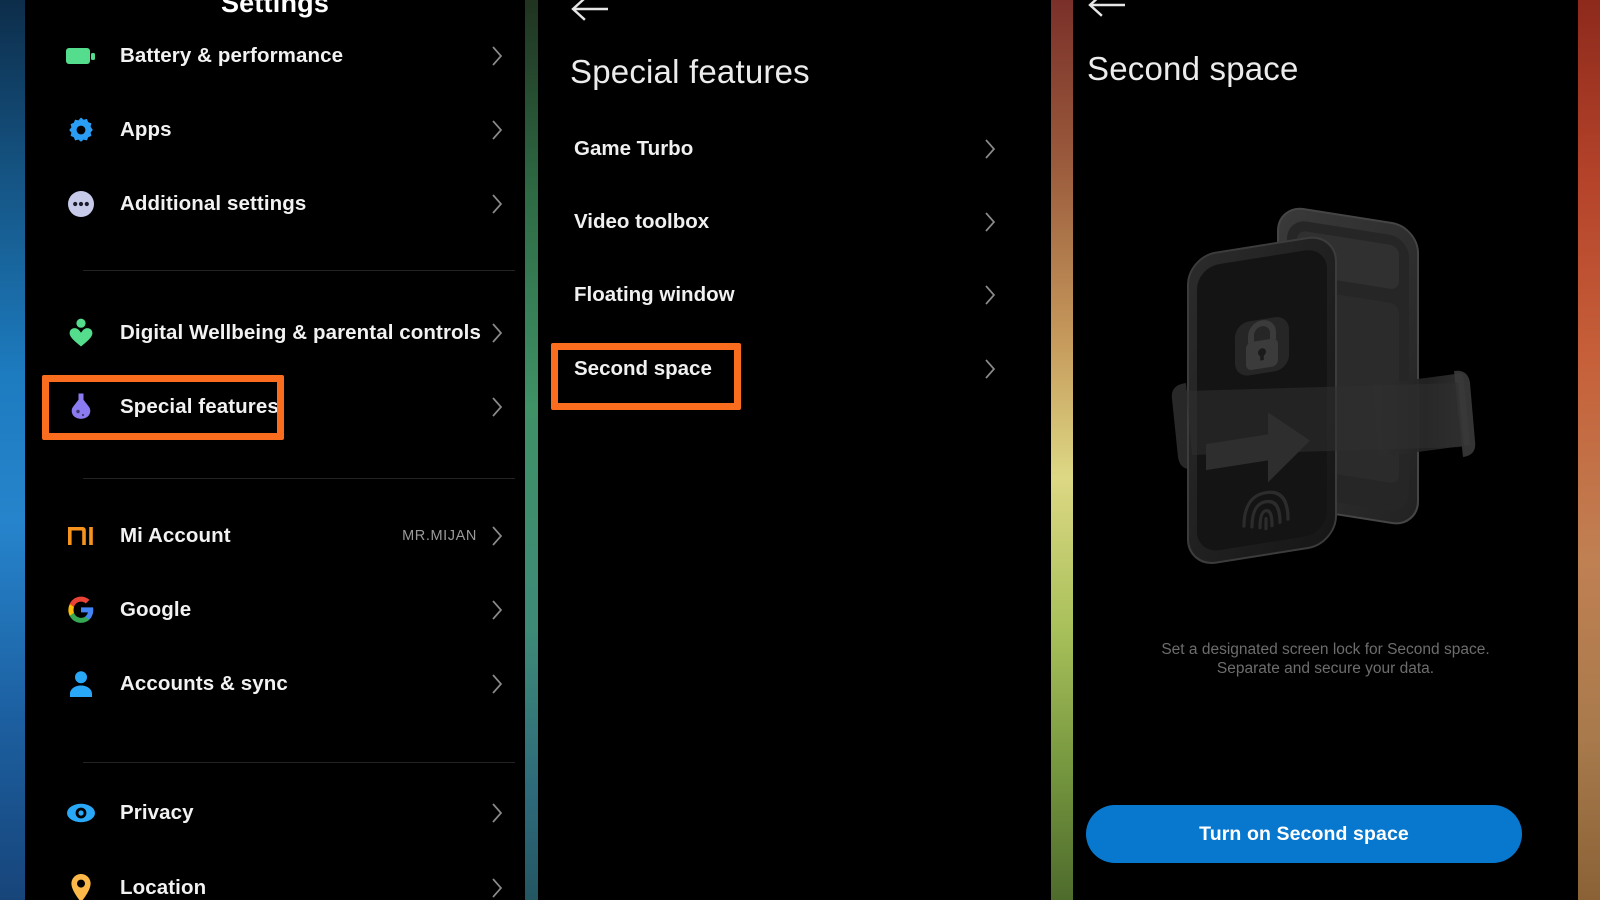 The width and height of the screenshot is (1600, 900). What do you see at coordinates (213, 203) in the screenshot?
I see `settings-item-label: Additional settings` at bounding box center [213, 203].